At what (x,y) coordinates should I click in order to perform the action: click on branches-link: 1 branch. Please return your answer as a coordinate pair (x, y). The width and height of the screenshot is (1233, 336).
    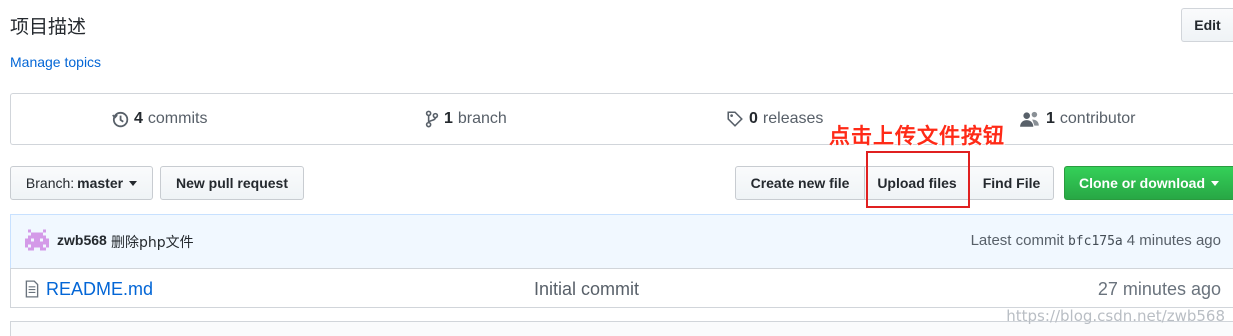
    Looking at the image, I should click on (466, 119).